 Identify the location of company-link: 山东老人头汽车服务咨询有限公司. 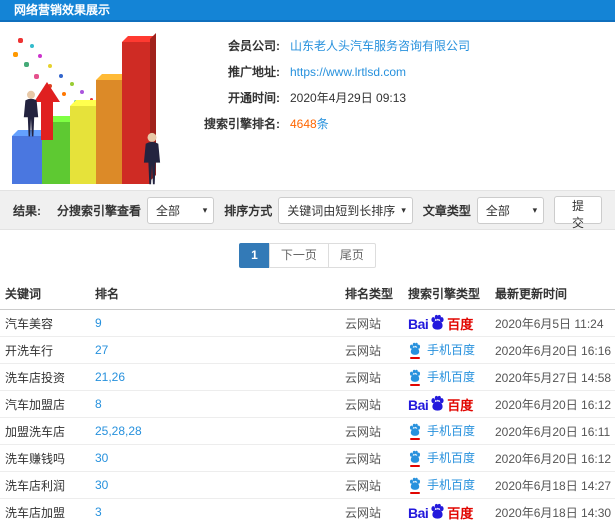
(380, 46).